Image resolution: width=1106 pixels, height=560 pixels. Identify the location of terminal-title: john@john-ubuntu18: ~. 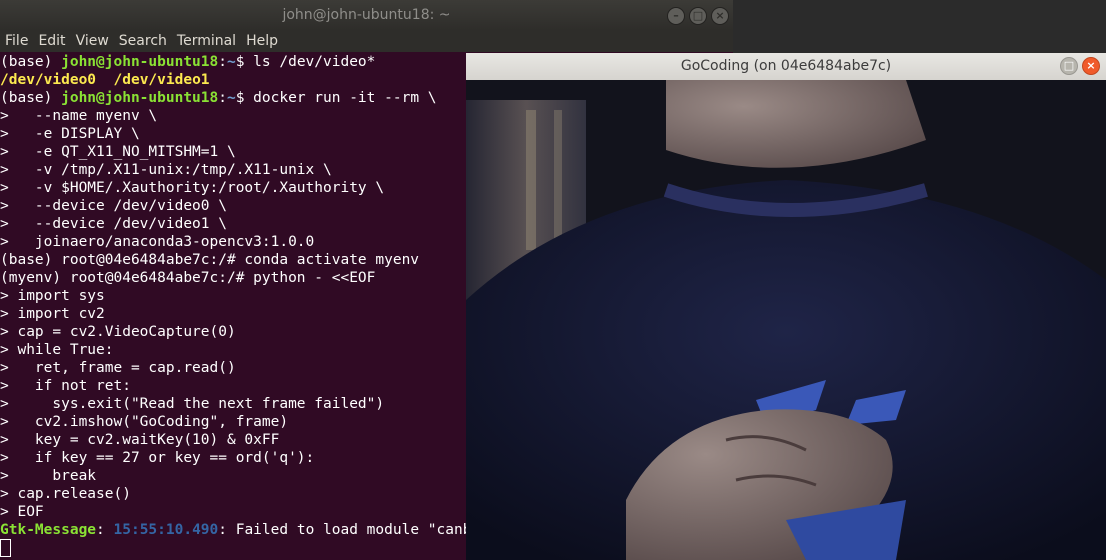
(366, 15).